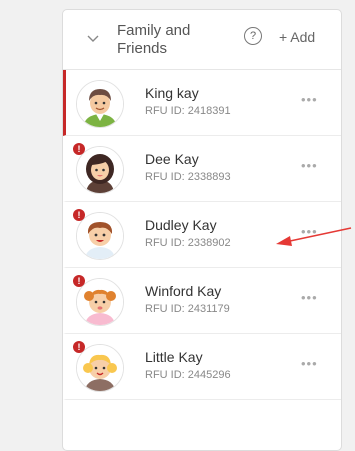 The image size is (355, 451). Describe the element at coordinates (202, 367) in the screenshot. I see `member-row-little-kay: ! Little Kay RFU ID: 2445296 •••` at that location.